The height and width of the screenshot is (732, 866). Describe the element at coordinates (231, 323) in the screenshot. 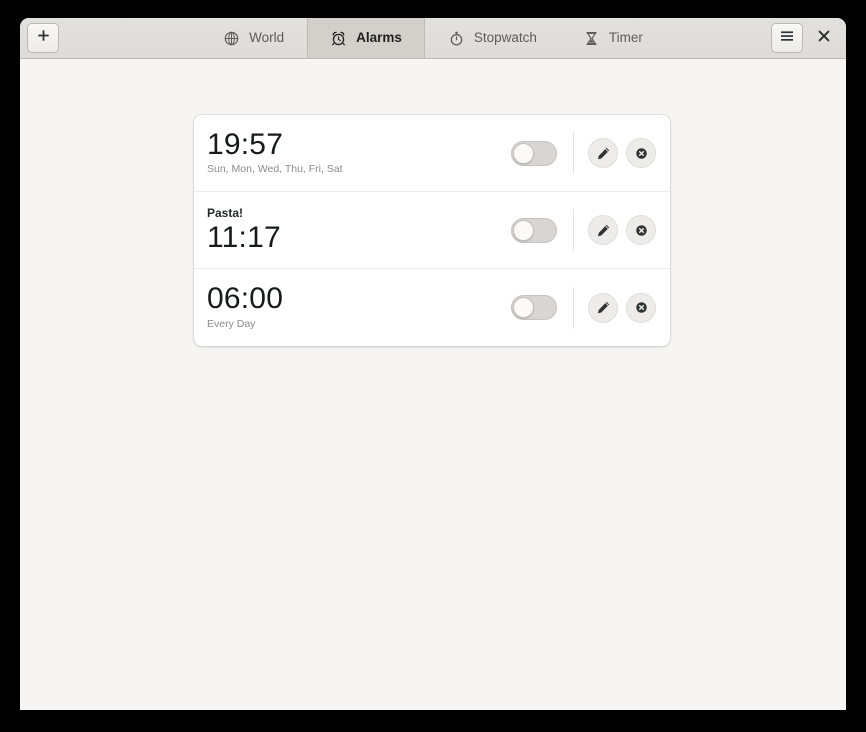

I see `alarm-repeat-days: Every Day` at that location.